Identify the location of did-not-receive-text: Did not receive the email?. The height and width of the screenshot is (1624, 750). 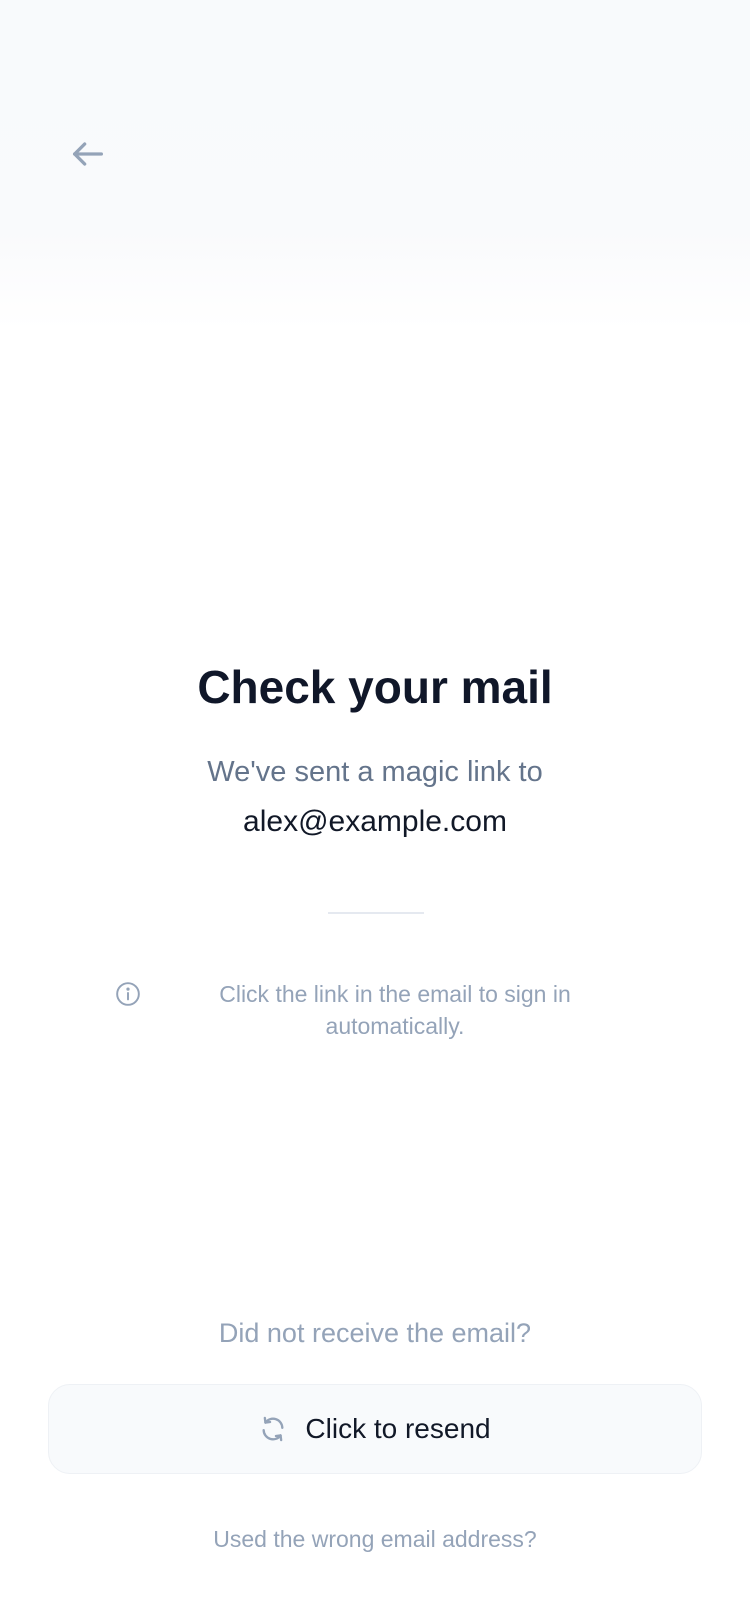
(375, 1333).